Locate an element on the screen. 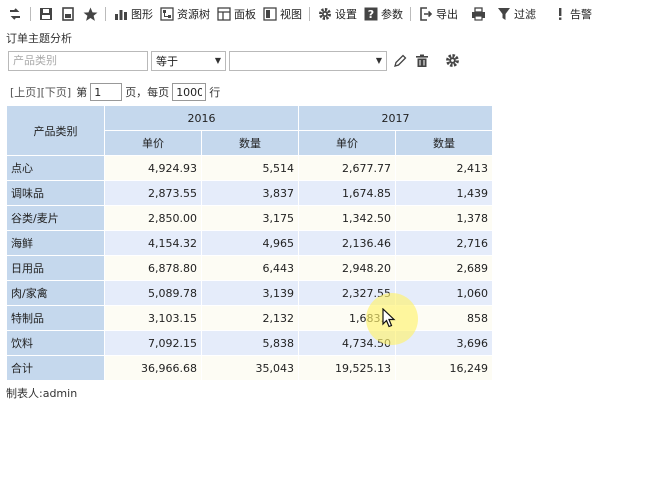 This screenshot has width=660, height=493. toolbar: 图形 资源树 面板 视图 设置 ? 参数 导出 过滤 告警 is located at coordinates (330, 14).